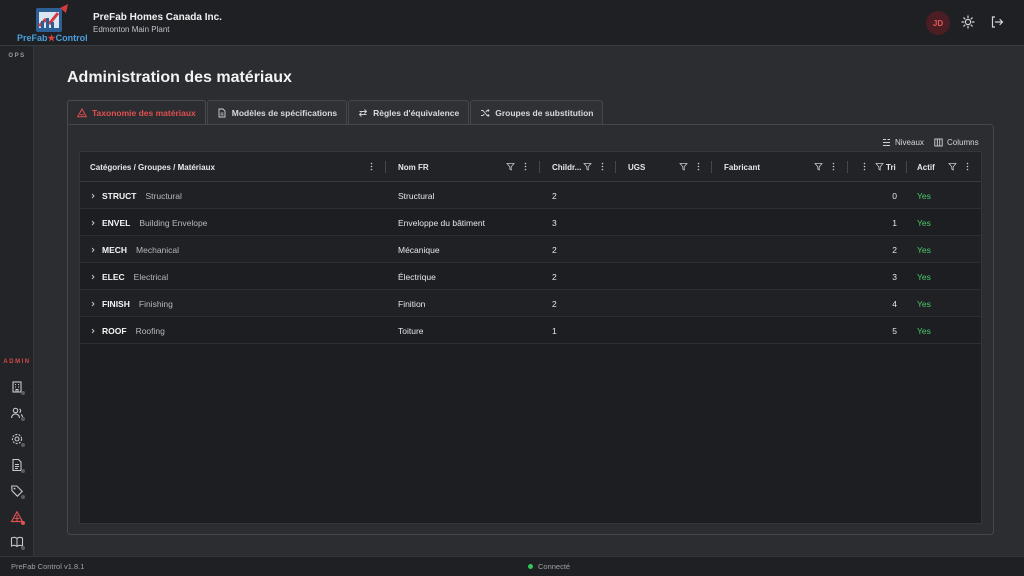  What do you see at coordinates (544, 113) in the screenshot?
I see `tab-label: Groupes de substitution` at bounding box center [544, 113].